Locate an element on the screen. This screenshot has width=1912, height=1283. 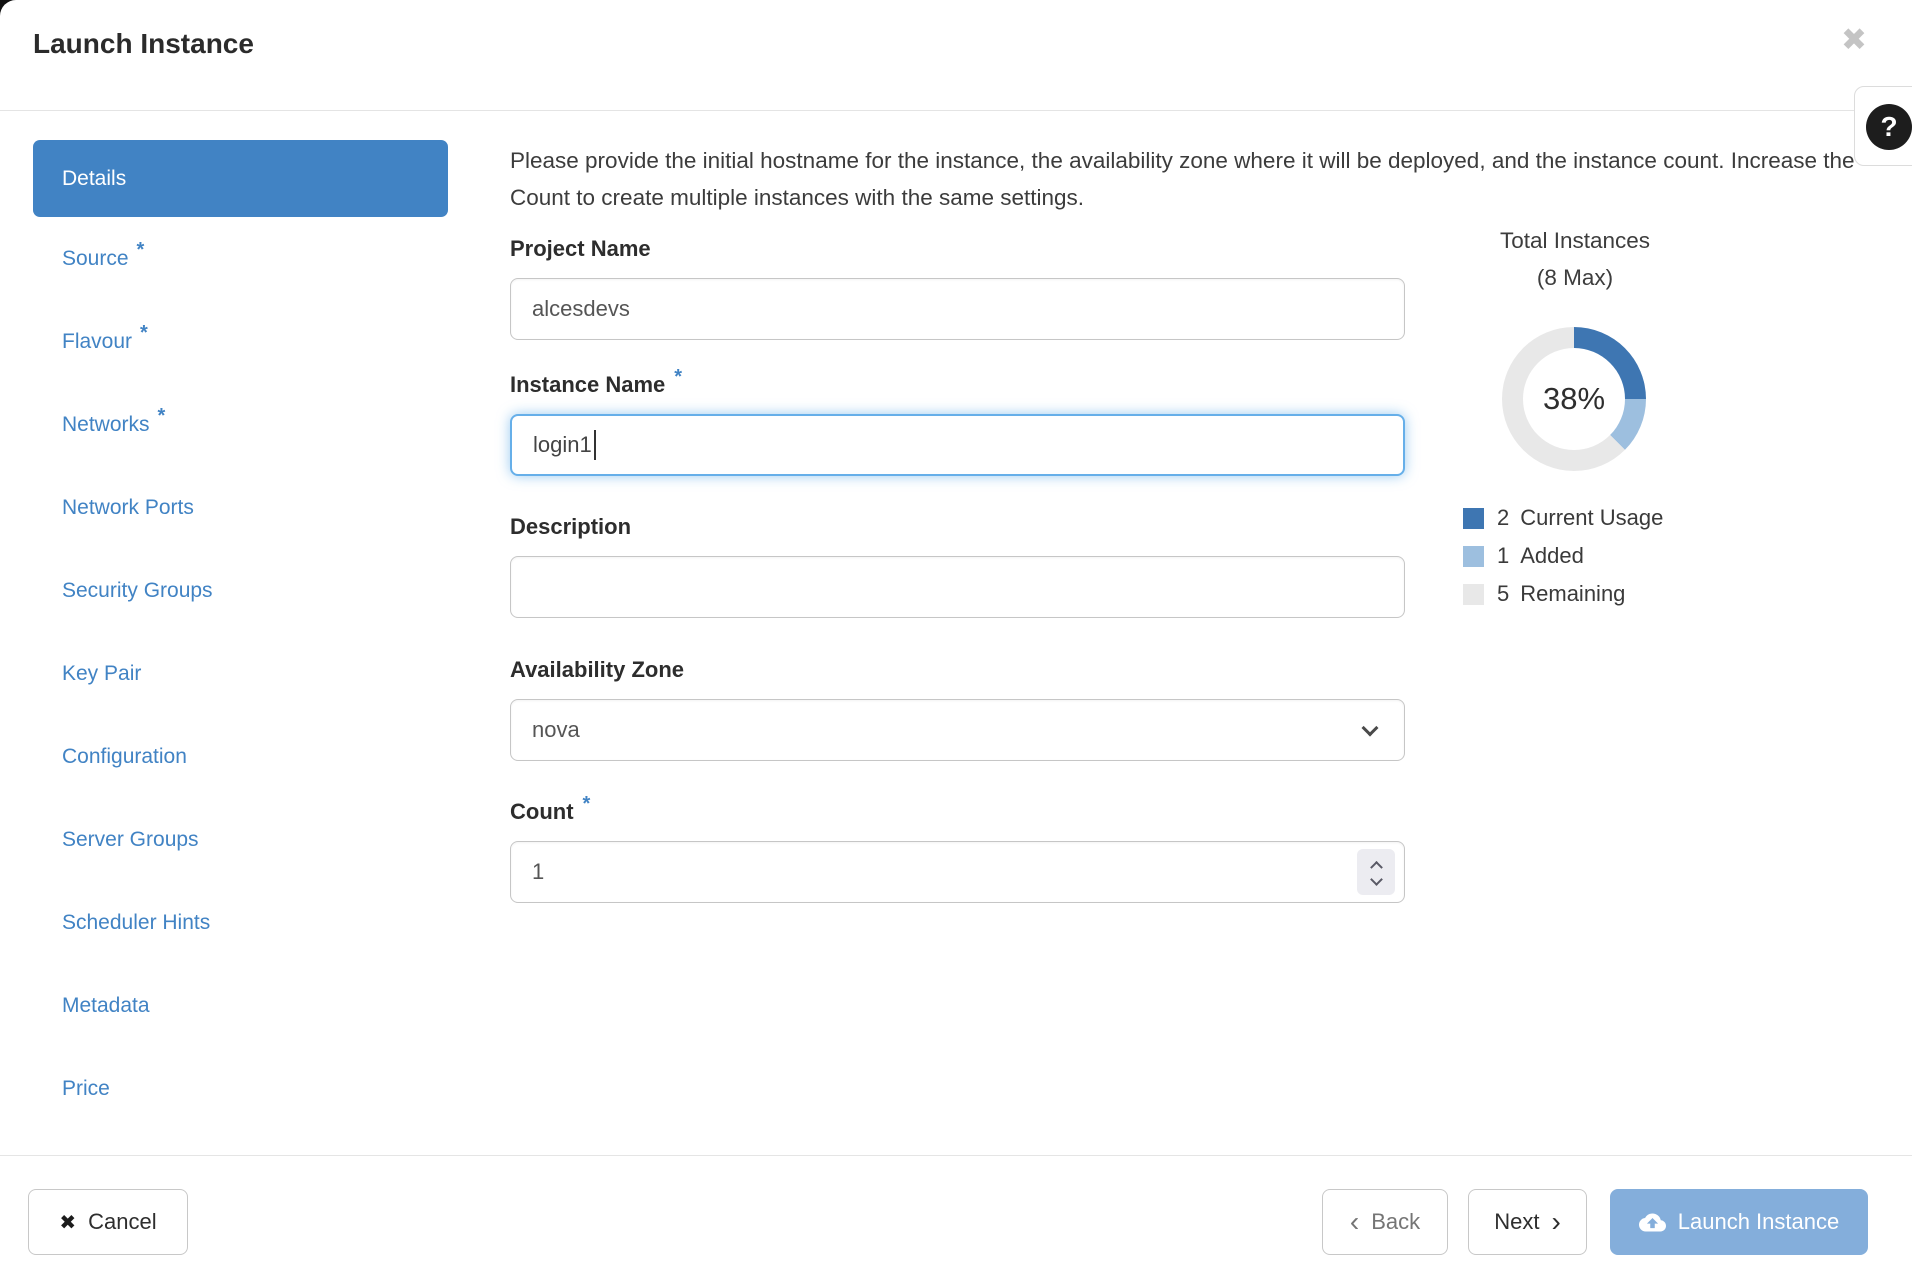
sidebar-item-label: Source is located at coordinates (95, 258).